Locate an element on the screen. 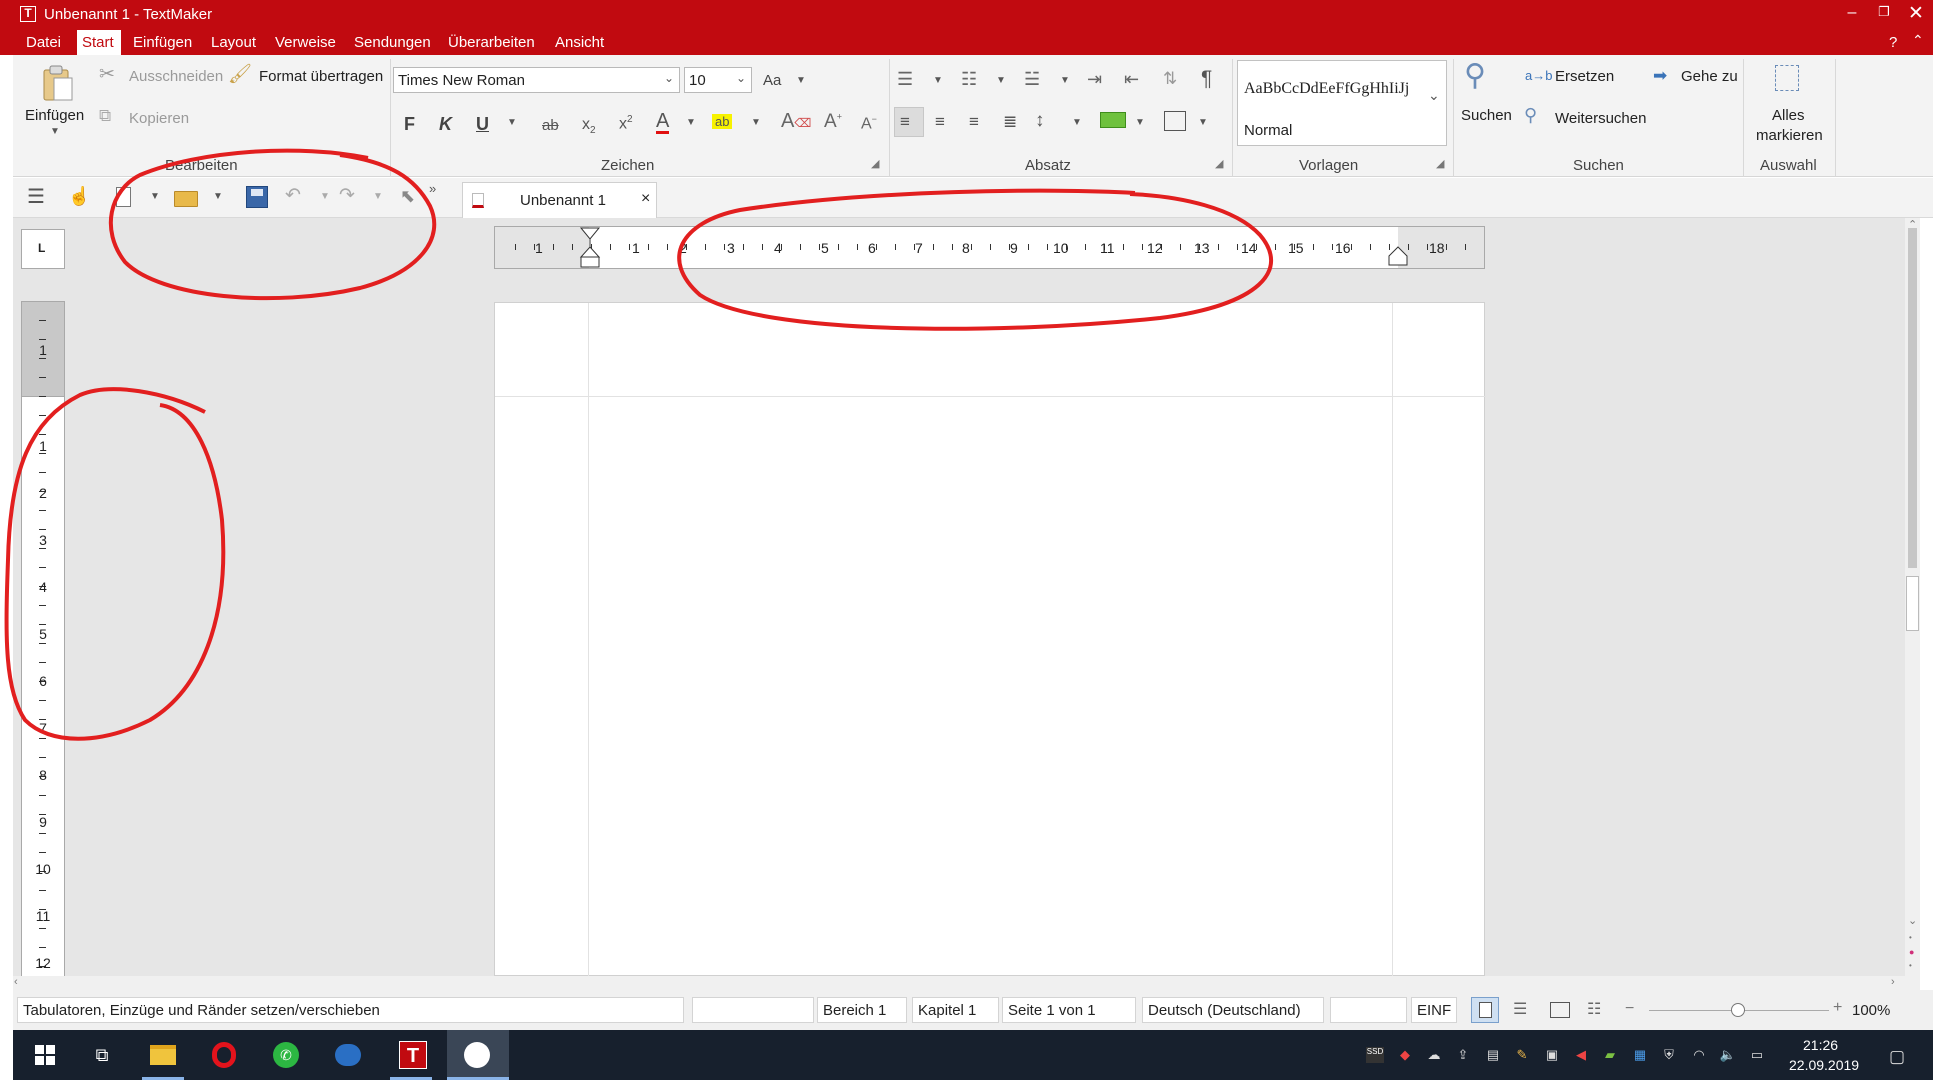 Image resolution: width=1933 pixels, height=1080 pixels. multilevel-list-dropdown-icon: ▼ is located at coordinates (1065, 81).